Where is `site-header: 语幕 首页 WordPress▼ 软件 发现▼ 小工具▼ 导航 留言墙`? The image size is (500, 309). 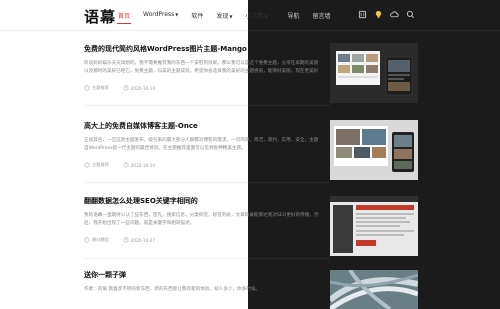 site-header: 语幕 首页 WordPress▼ 软件 发现▼ 小工具▼ 导航 留言墙 is located at coordinates (250, 15).